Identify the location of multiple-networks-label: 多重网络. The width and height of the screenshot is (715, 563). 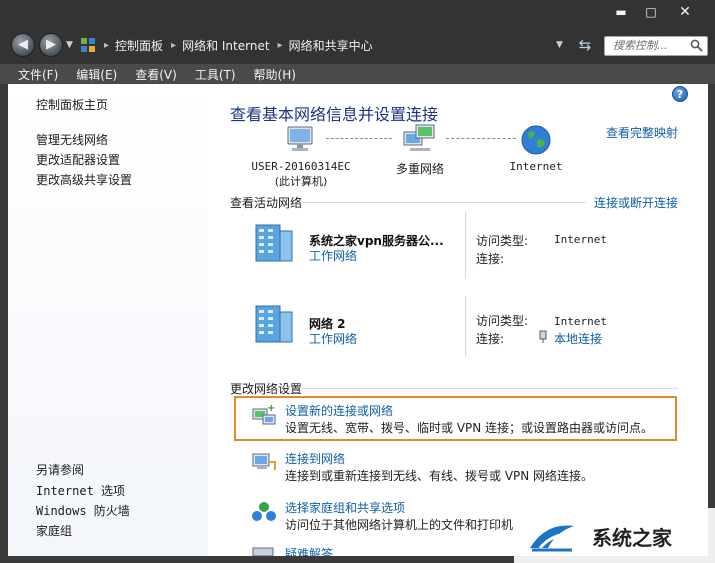
(419, 169).